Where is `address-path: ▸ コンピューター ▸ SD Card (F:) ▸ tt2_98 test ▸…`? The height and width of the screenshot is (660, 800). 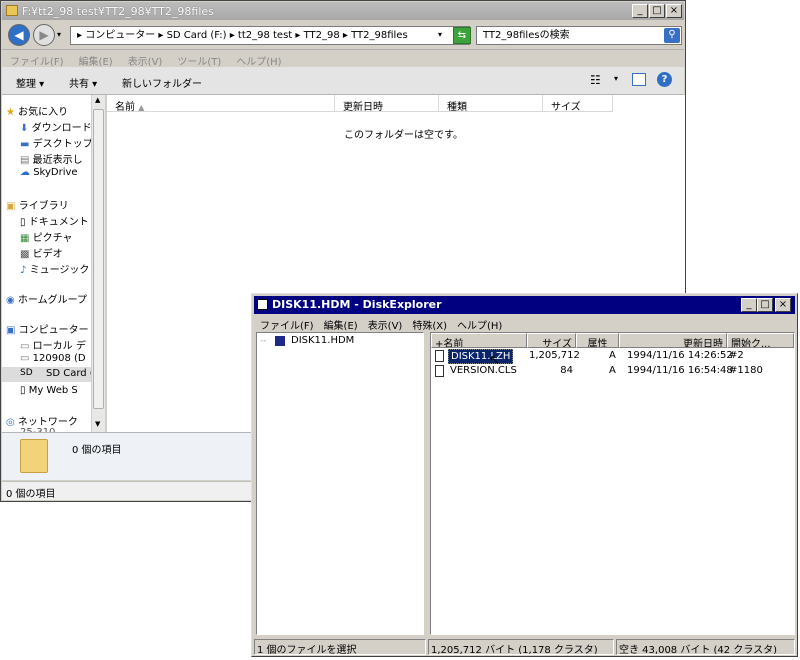 address-path: ▸ コンピューター ▸ SD Card (F:) ▸ tt2_98 test ▸… is located at coordinates (242, 35).